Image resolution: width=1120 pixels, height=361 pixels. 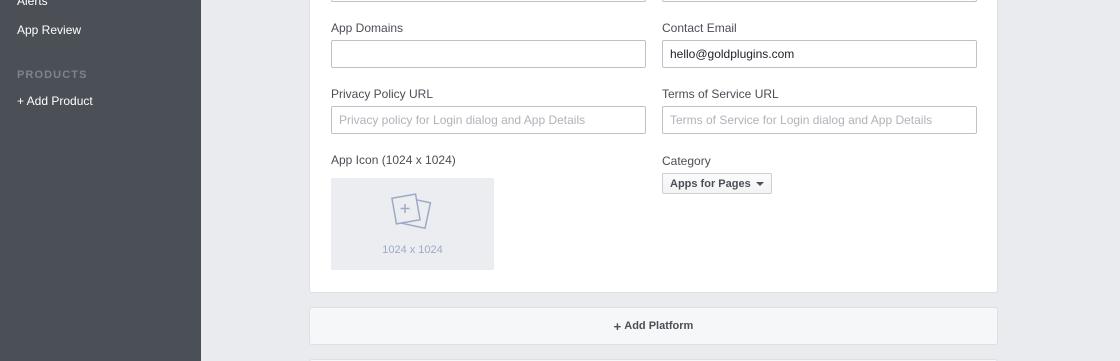 I want to click on add-platform-label: Add Platform, so click(x=659, y=326).